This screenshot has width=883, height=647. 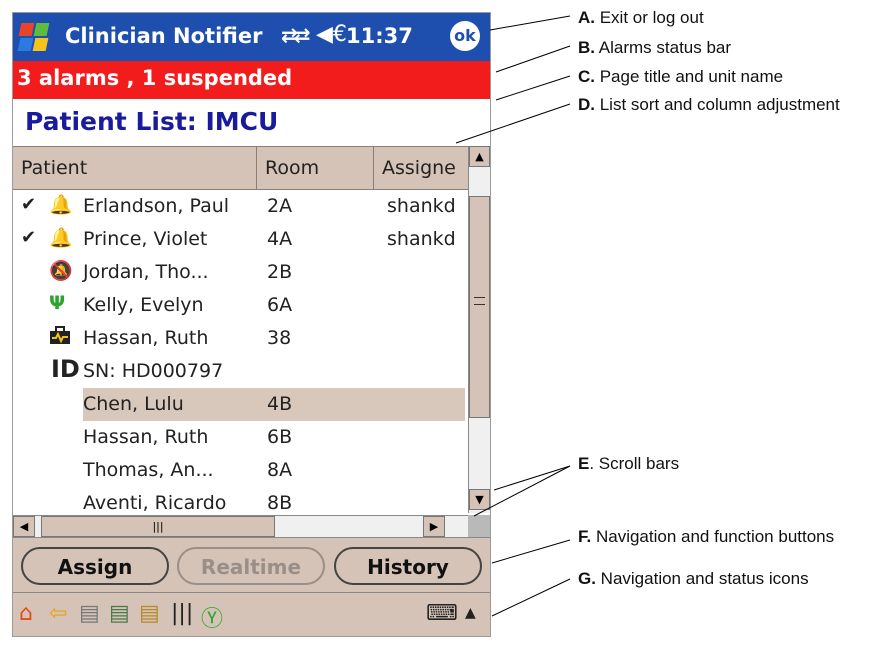 What do you see at coordinates (629, 463) in the screenshot?
I see `callout-e: E. Scroll bars` at bounding box center [629, 463].